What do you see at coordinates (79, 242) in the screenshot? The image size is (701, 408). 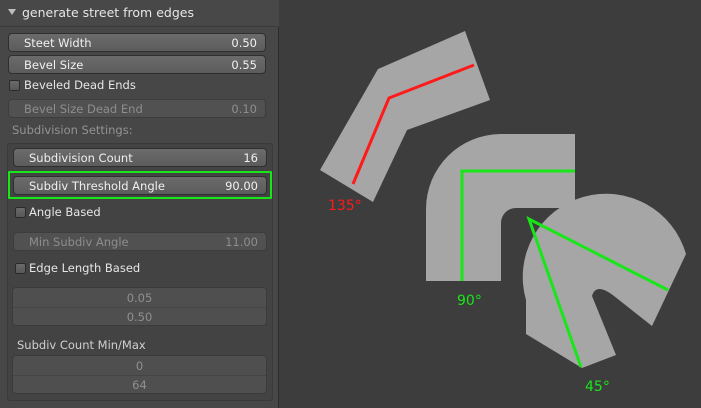 I see `min-subdiv-angle-label: Min Subdiv Angle` at bounding box center [79, 242].